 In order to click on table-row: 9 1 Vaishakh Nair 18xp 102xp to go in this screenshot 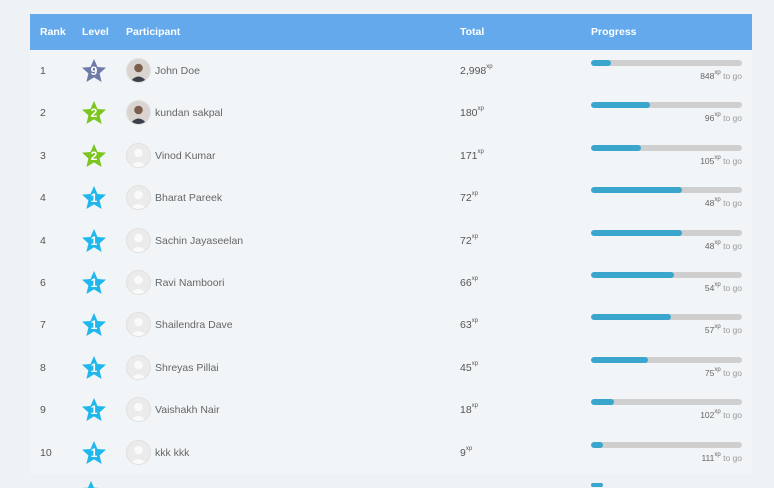, I will do `click(391, 410)`.